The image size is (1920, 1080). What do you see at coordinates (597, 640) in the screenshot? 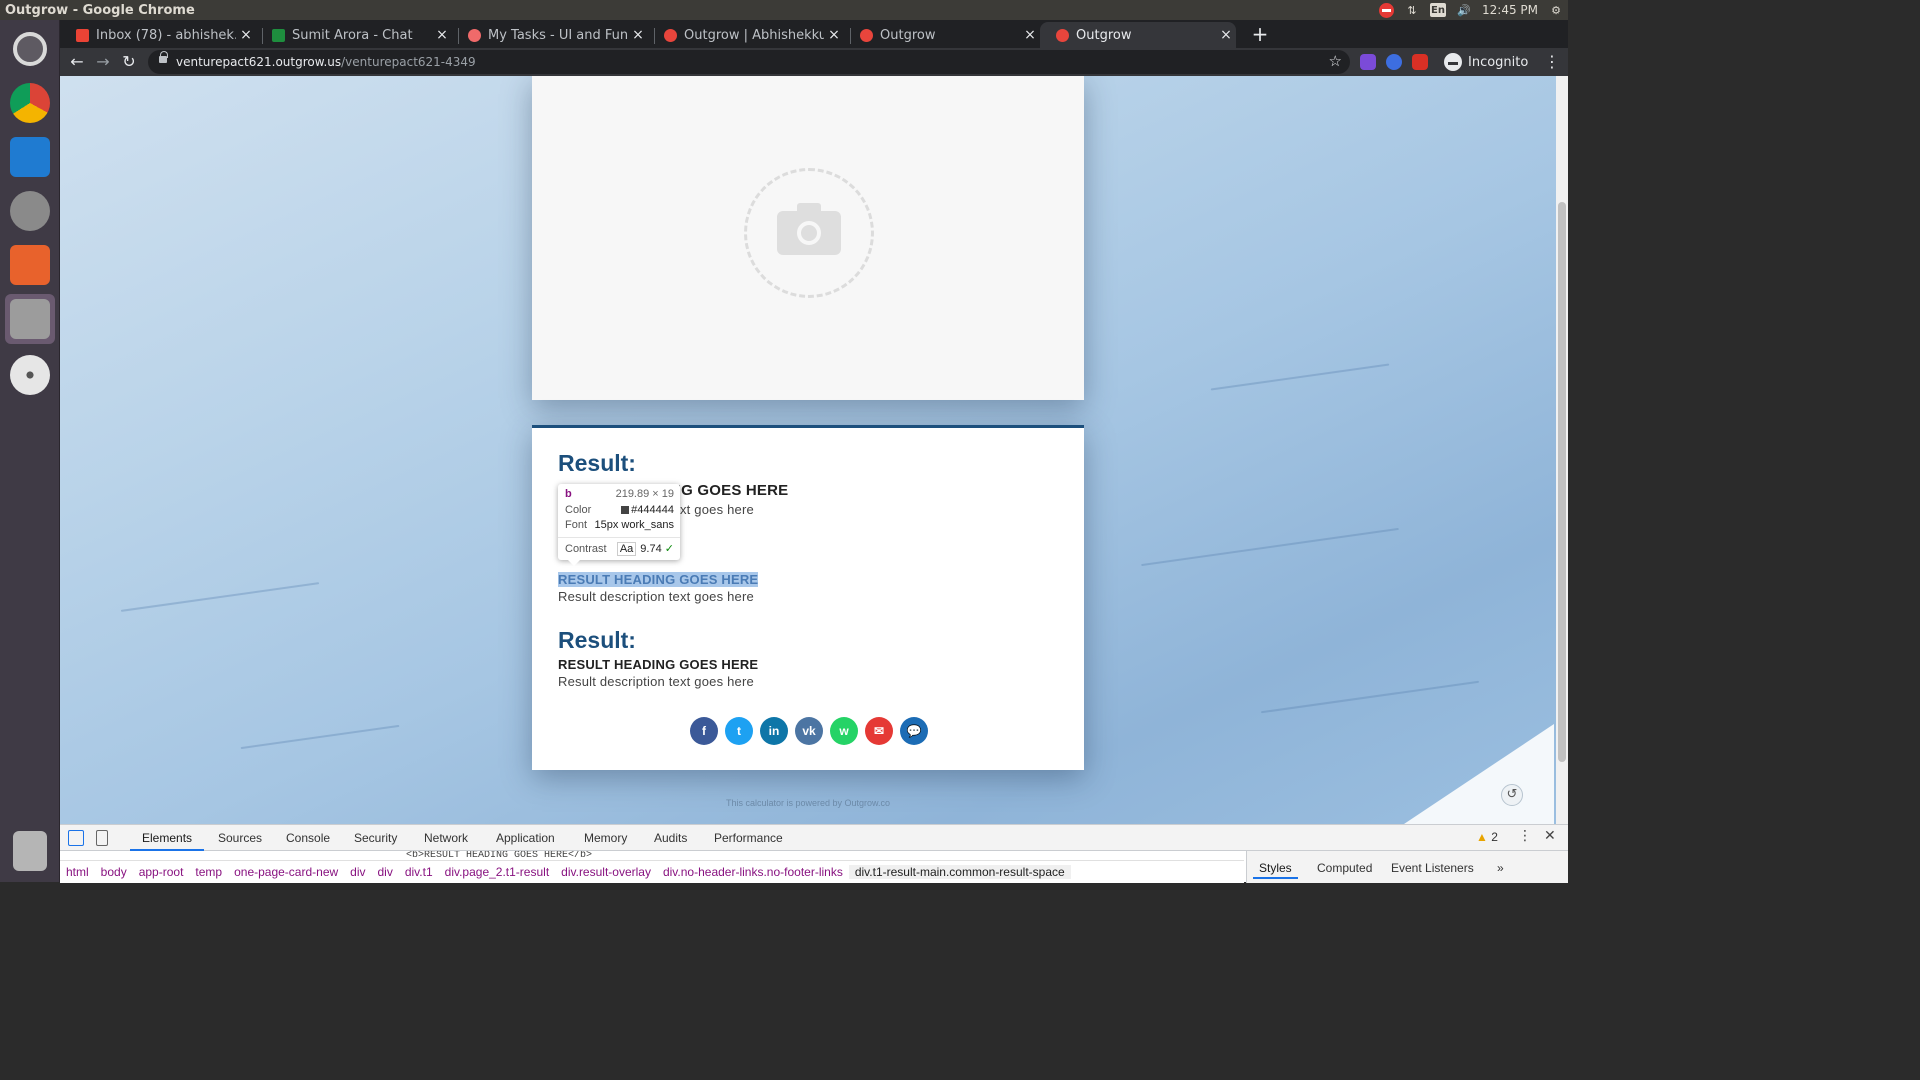
I see `result-title: Result:` at bounding box center [597, 640].